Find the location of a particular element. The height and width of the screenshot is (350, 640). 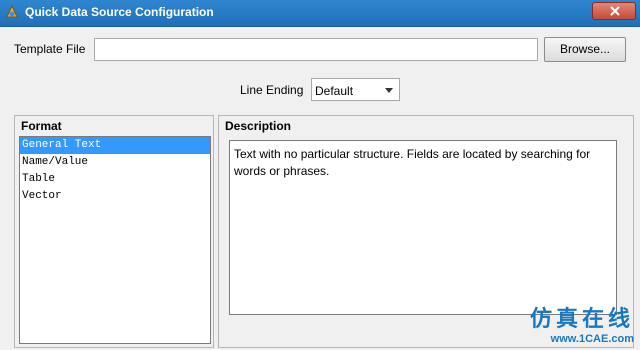

watermark: 仿真在线 www.1CAE.com is located at coordinates (582, 323).